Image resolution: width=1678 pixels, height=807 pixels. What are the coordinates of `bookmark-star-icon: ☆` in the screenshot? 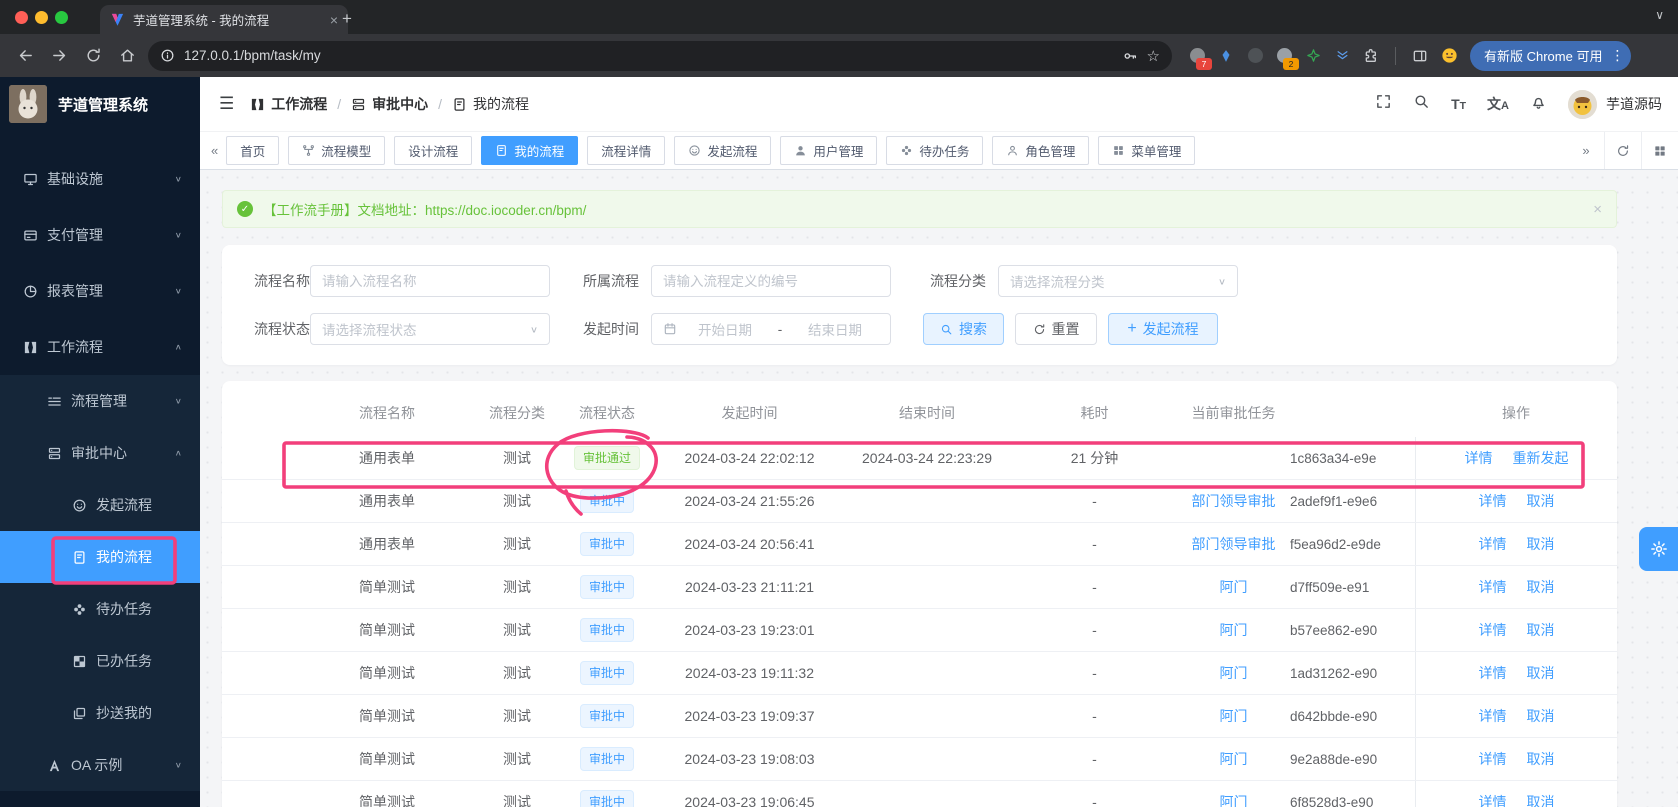 It's located at (1153, 56).